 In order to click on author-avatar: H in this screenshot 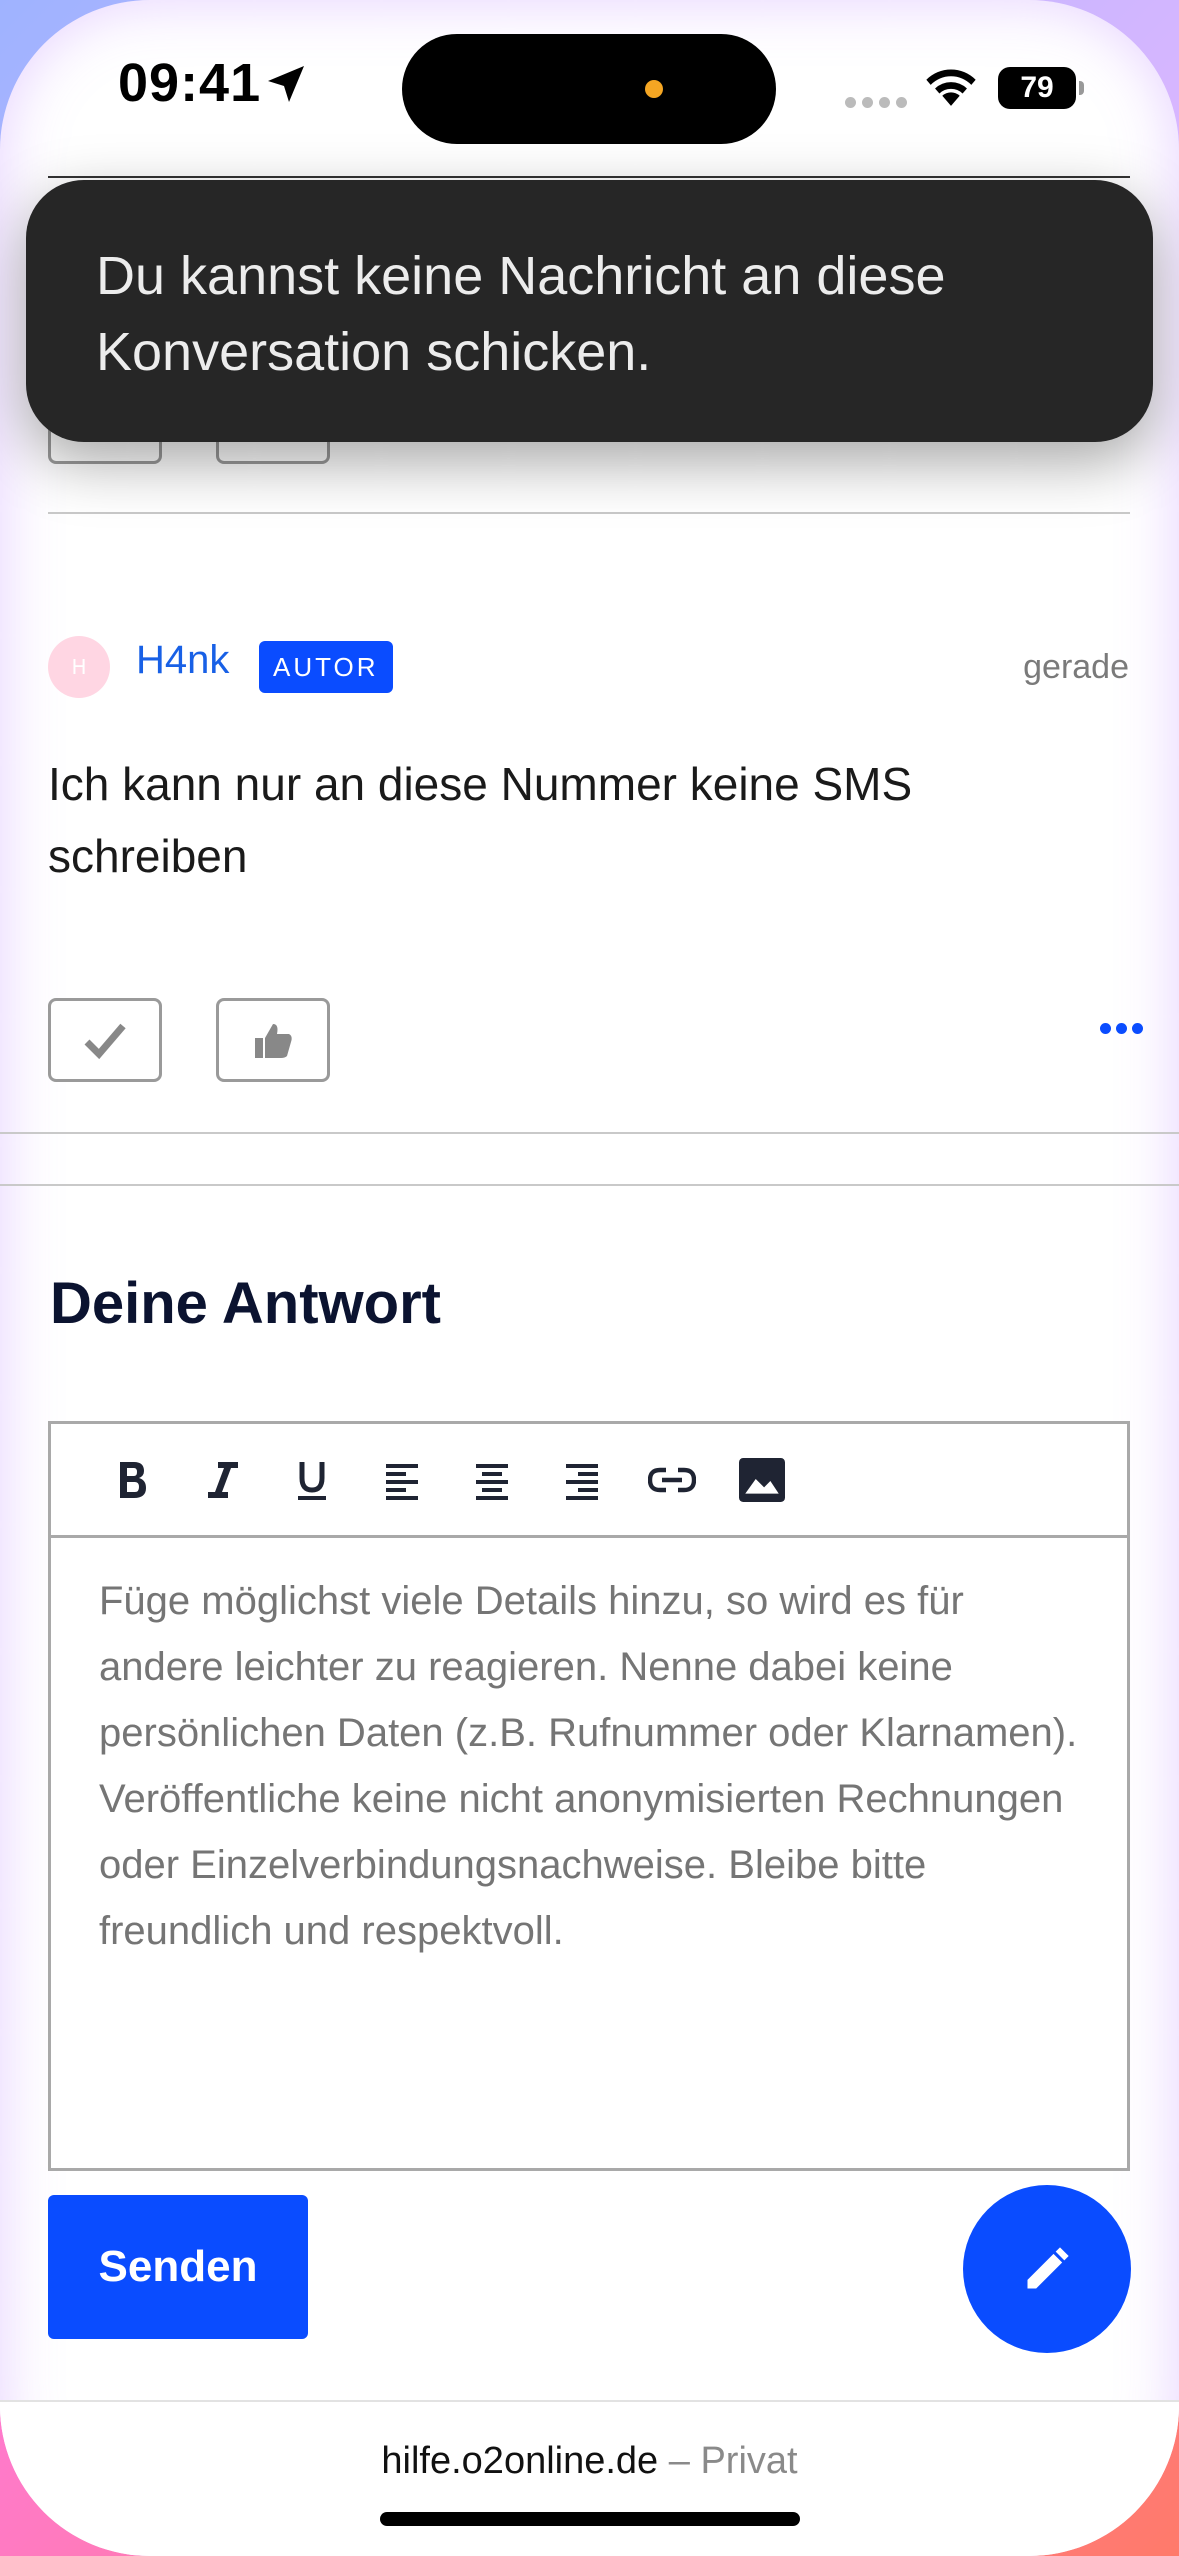, I will do `click(79, 667)`.